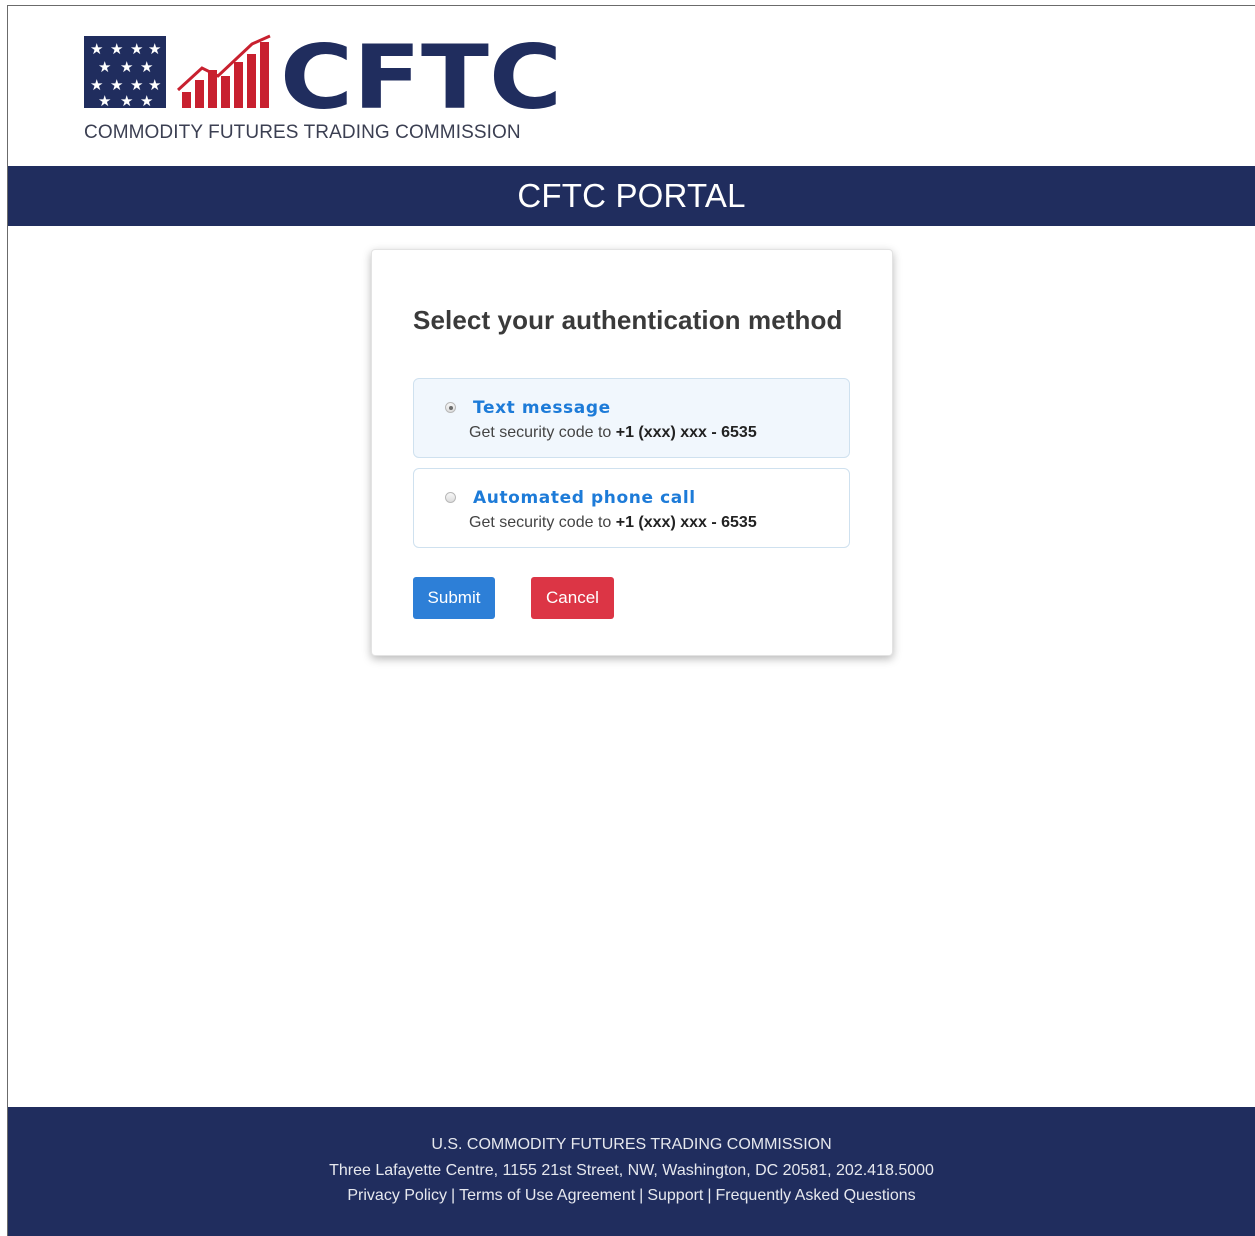  I want to click on logo-graphic-icon: ★ ★ ★ ★ ★ ★ ★ ★ ★ ★ ★ ★ ★ ★ CFTC, so click(323, 76).